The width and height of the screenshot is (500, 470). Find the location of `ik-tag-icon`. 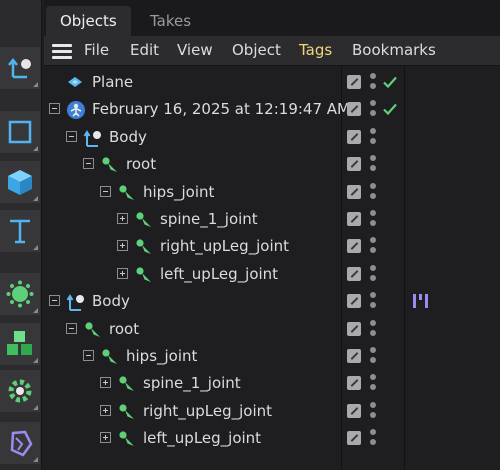

ik-tag-icon is located at coordinates (421, 303).